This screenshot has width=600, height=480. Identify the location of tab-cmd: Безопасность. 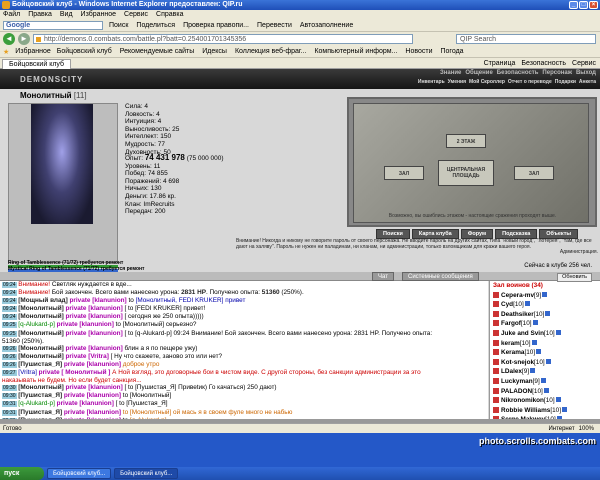
(543, 63).